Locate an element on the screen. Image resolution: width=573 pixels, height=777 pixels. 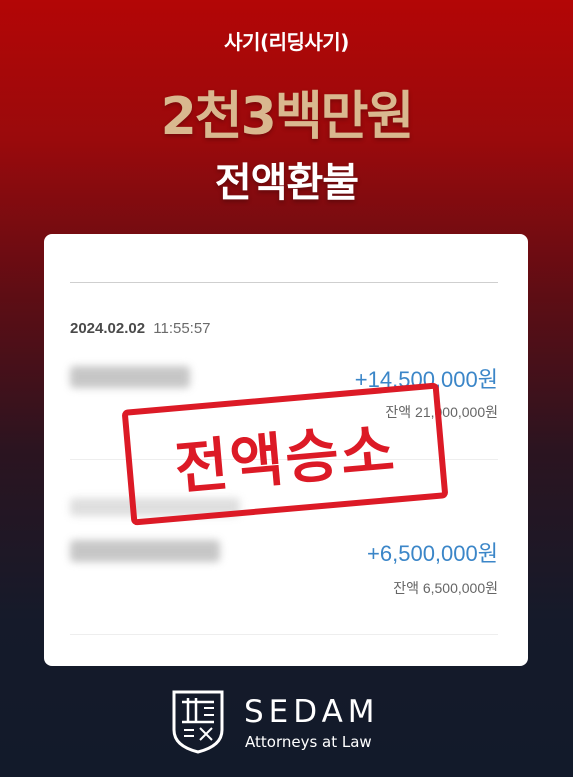
sedam-logo: SEDAM Attorneys at Law is located at coordinates (285, 722).